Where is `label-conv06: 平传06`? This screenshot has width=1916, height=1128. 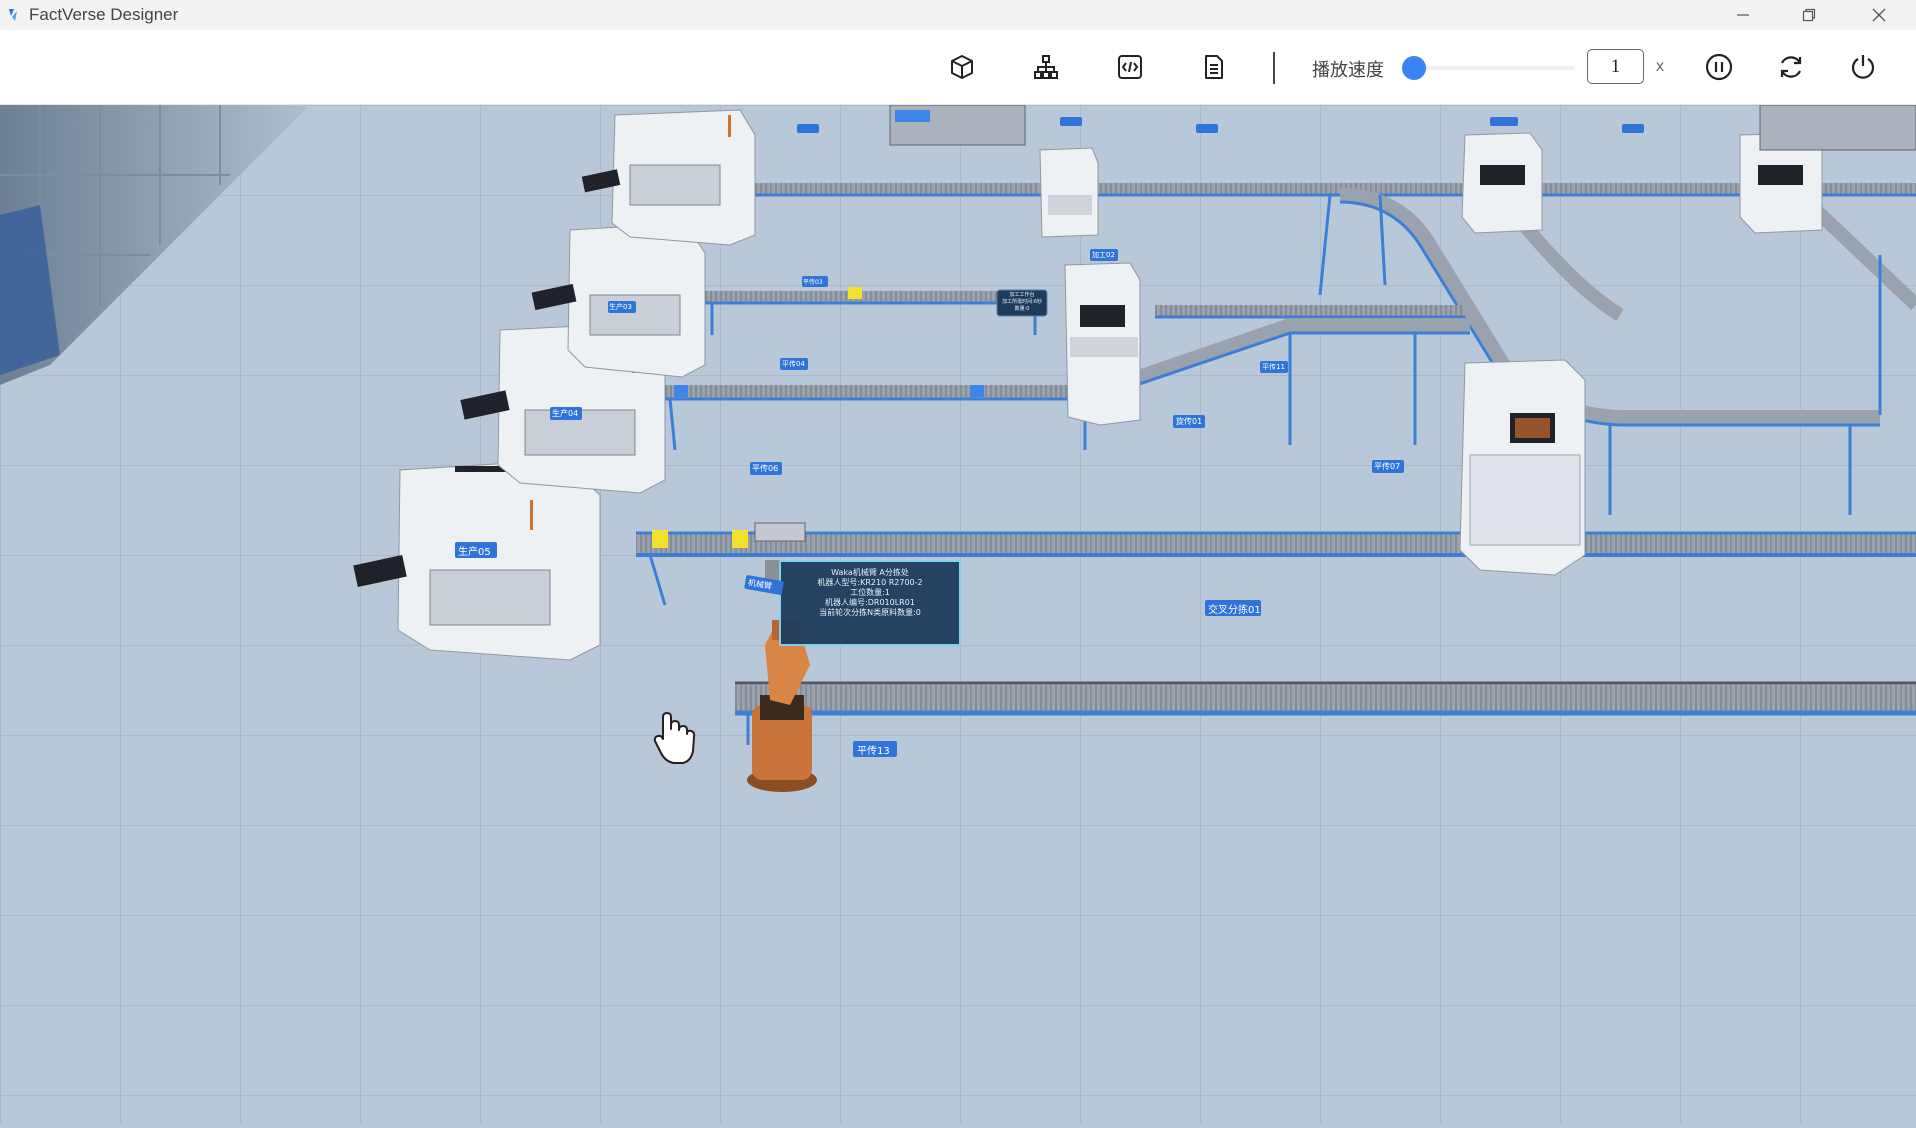
label-conv06: 平传06 is located at coordinates (765, 468).